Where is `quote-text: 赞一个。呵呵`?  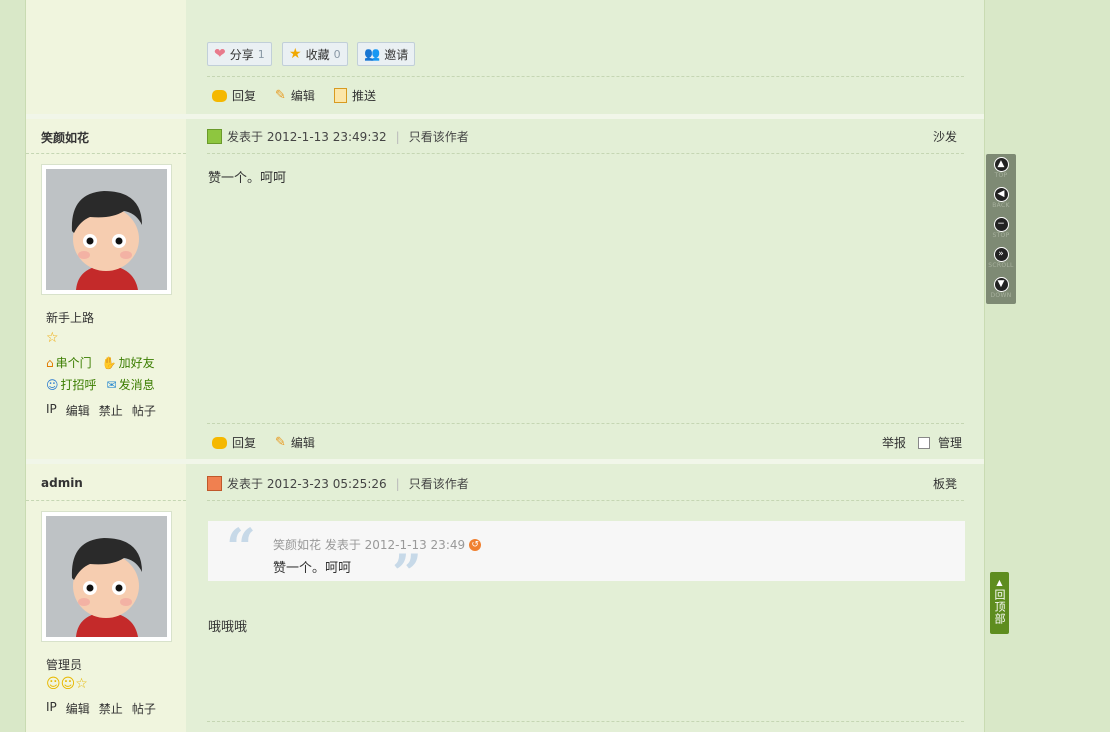
quote-text: 赞一个。呵呵 is located at coordinates (312, 568).